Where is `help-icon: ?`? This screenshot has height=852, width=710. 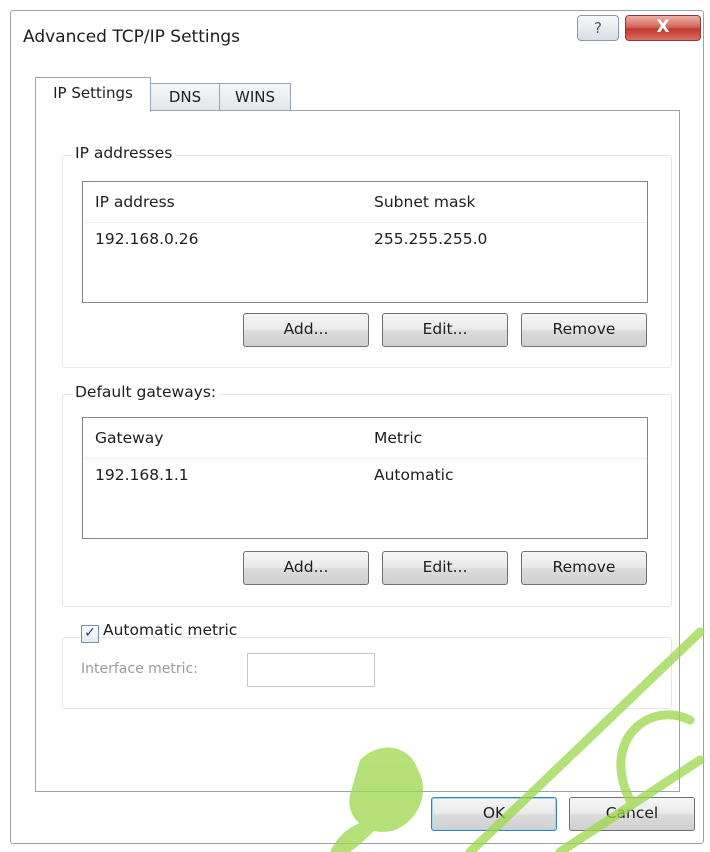 help-icon: ? is located at coordinates (598, 28).